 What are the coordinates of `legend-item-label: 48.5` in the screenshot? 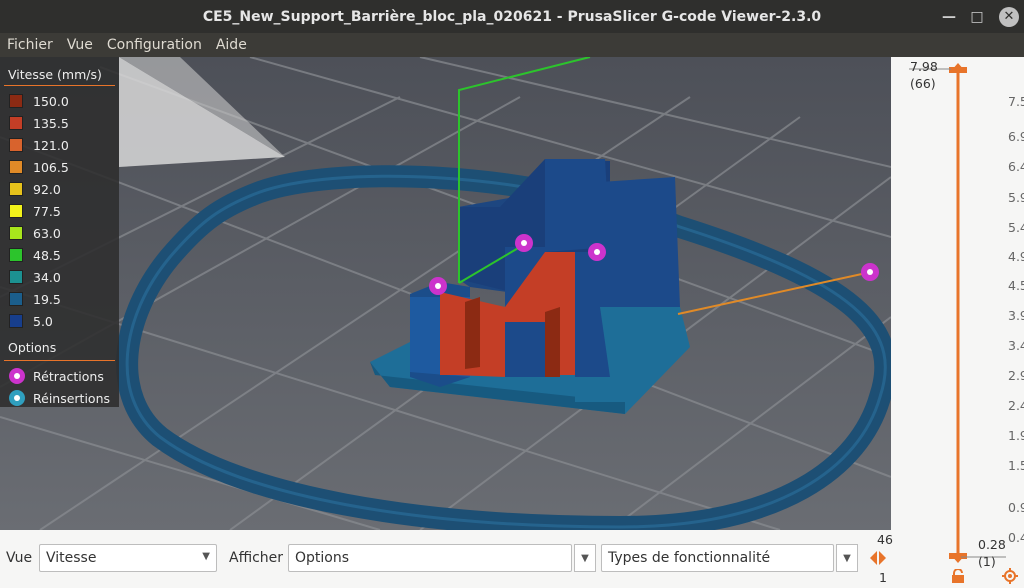 It's located at (47, 255).